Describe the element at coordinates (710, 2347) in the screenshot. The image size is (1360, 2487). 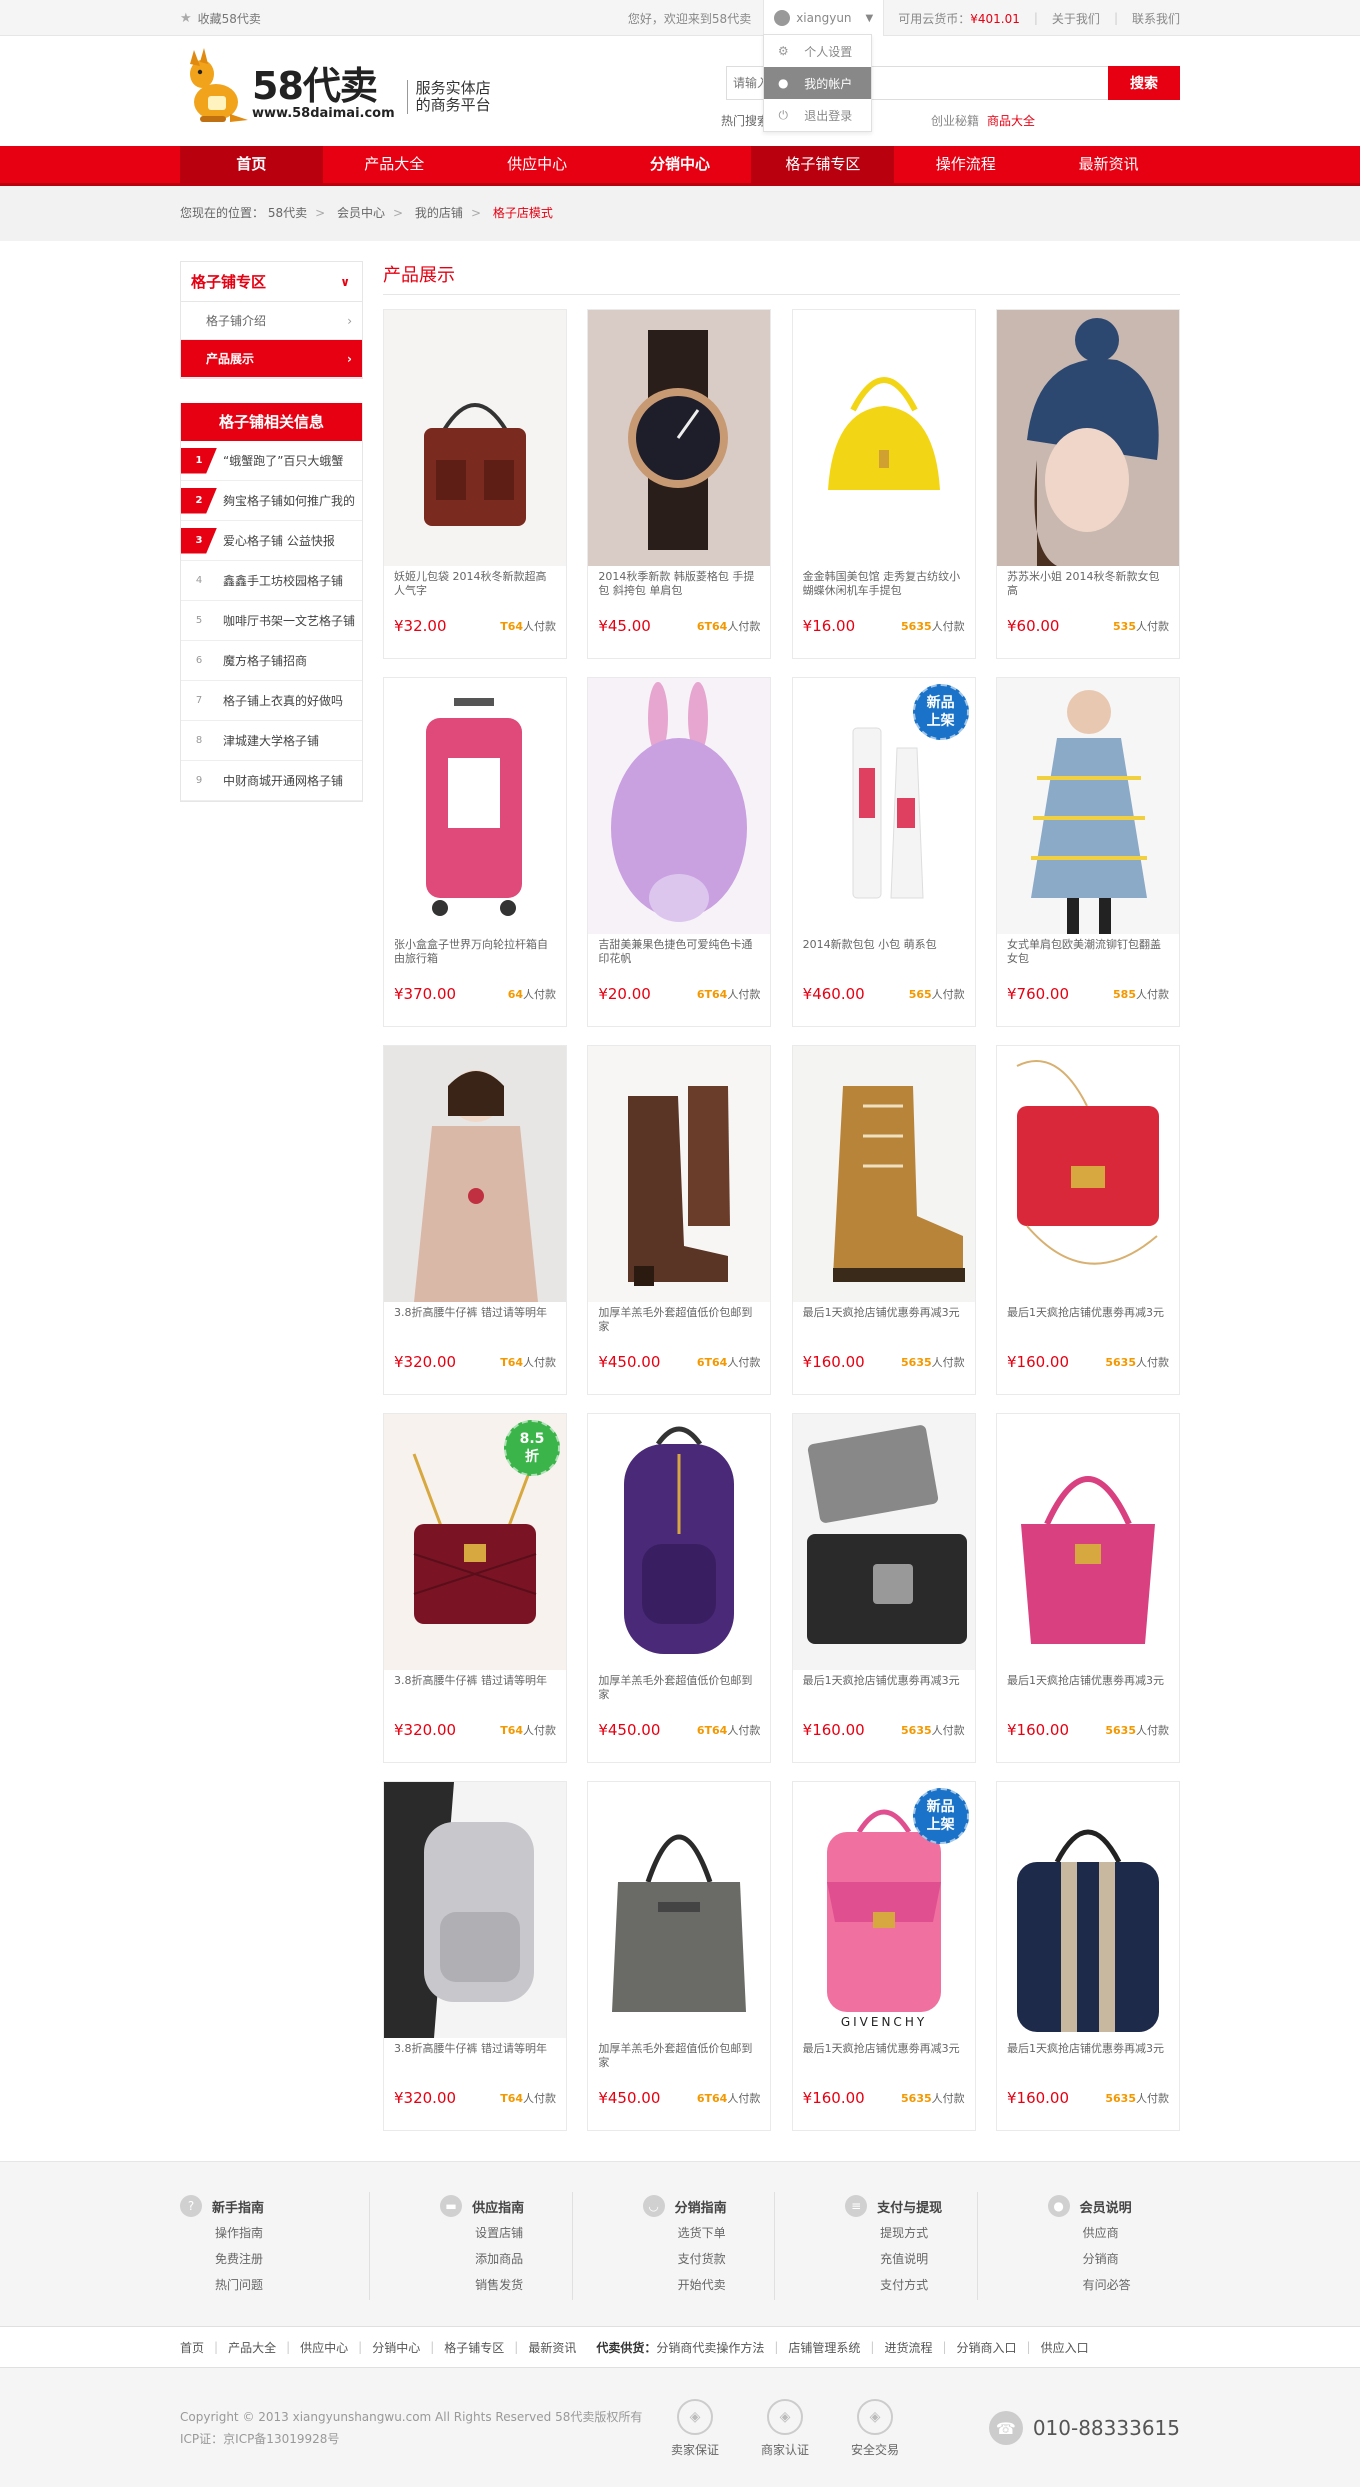
I see `footer-link: 分销商代卖操作方法` at that location.